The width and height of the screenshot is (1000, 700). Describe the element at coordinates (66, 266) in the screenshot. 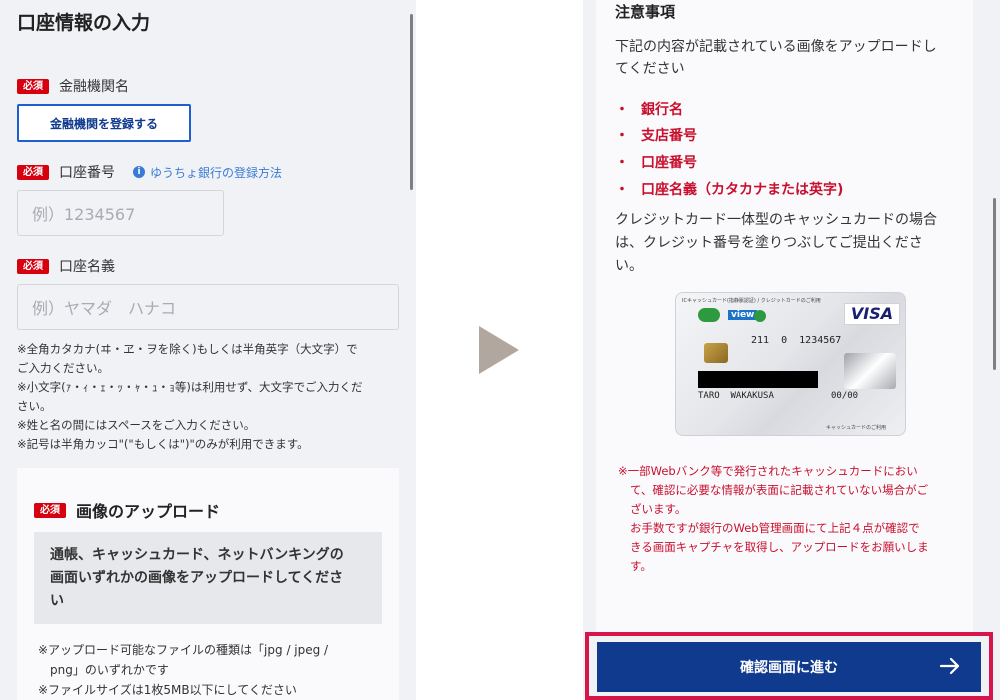

I see `account-name-label: 必須 口座名義` at that location.